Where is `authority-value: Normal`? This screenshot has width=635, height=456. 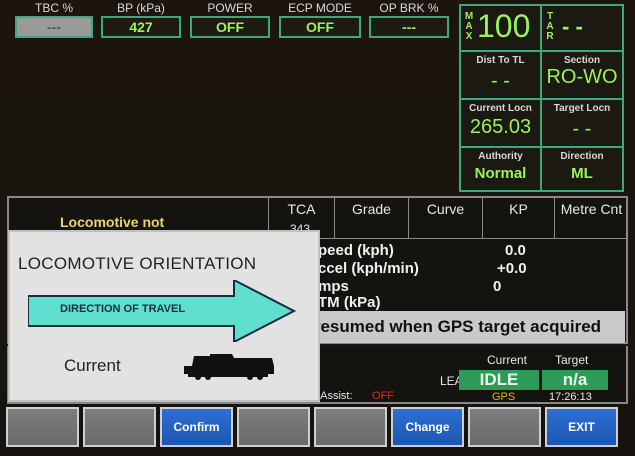 authority-value: Normal is located at coordinates (500, 173).